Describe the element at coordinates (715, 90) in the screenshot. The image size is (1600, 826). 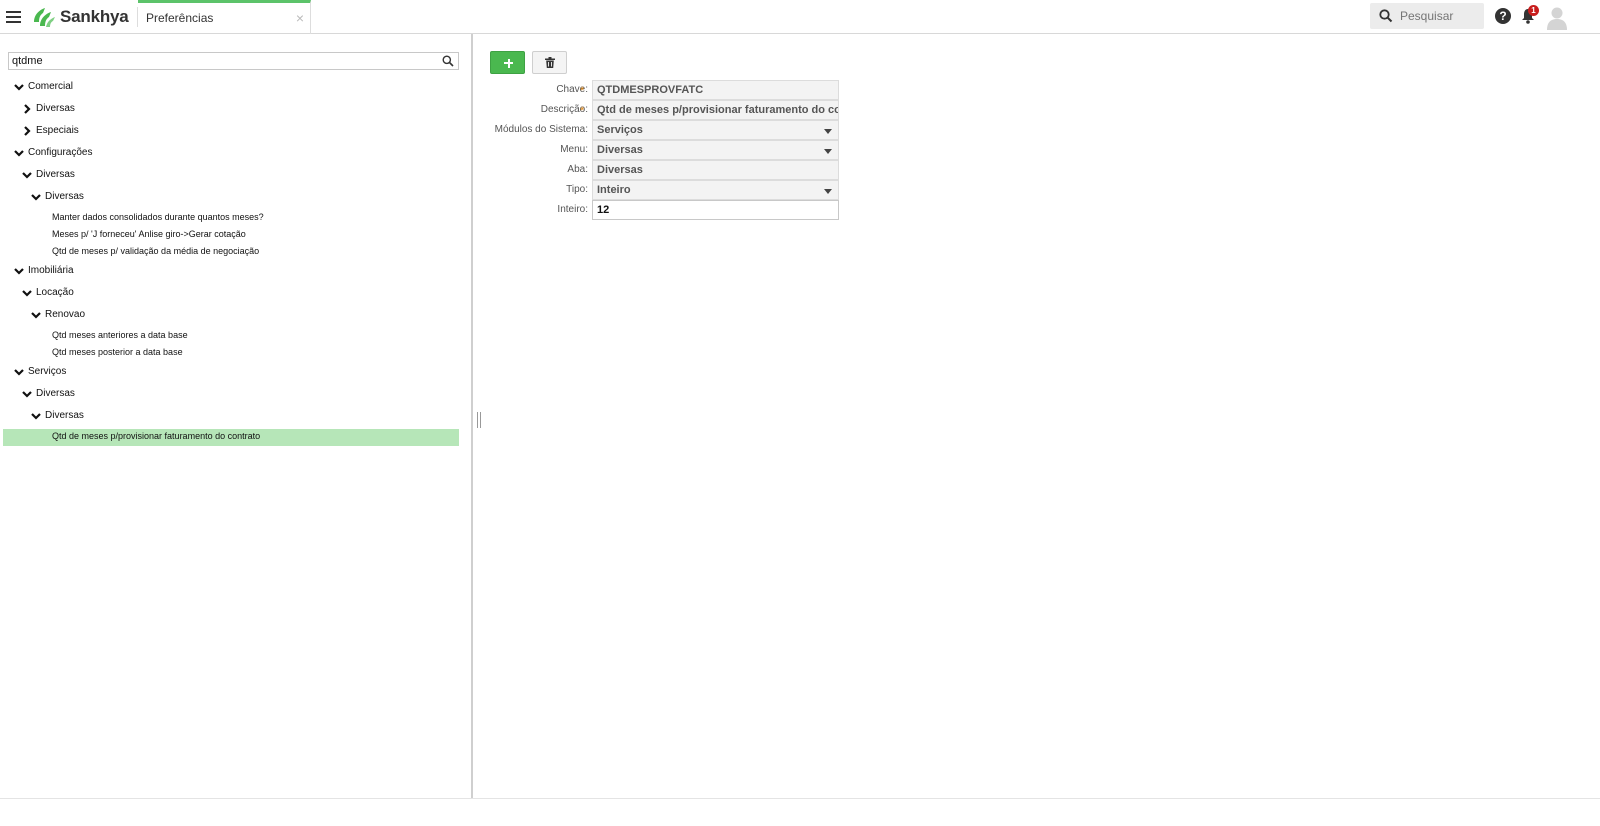
I see `chave-field: QTDMESPROVFATC` at that location.